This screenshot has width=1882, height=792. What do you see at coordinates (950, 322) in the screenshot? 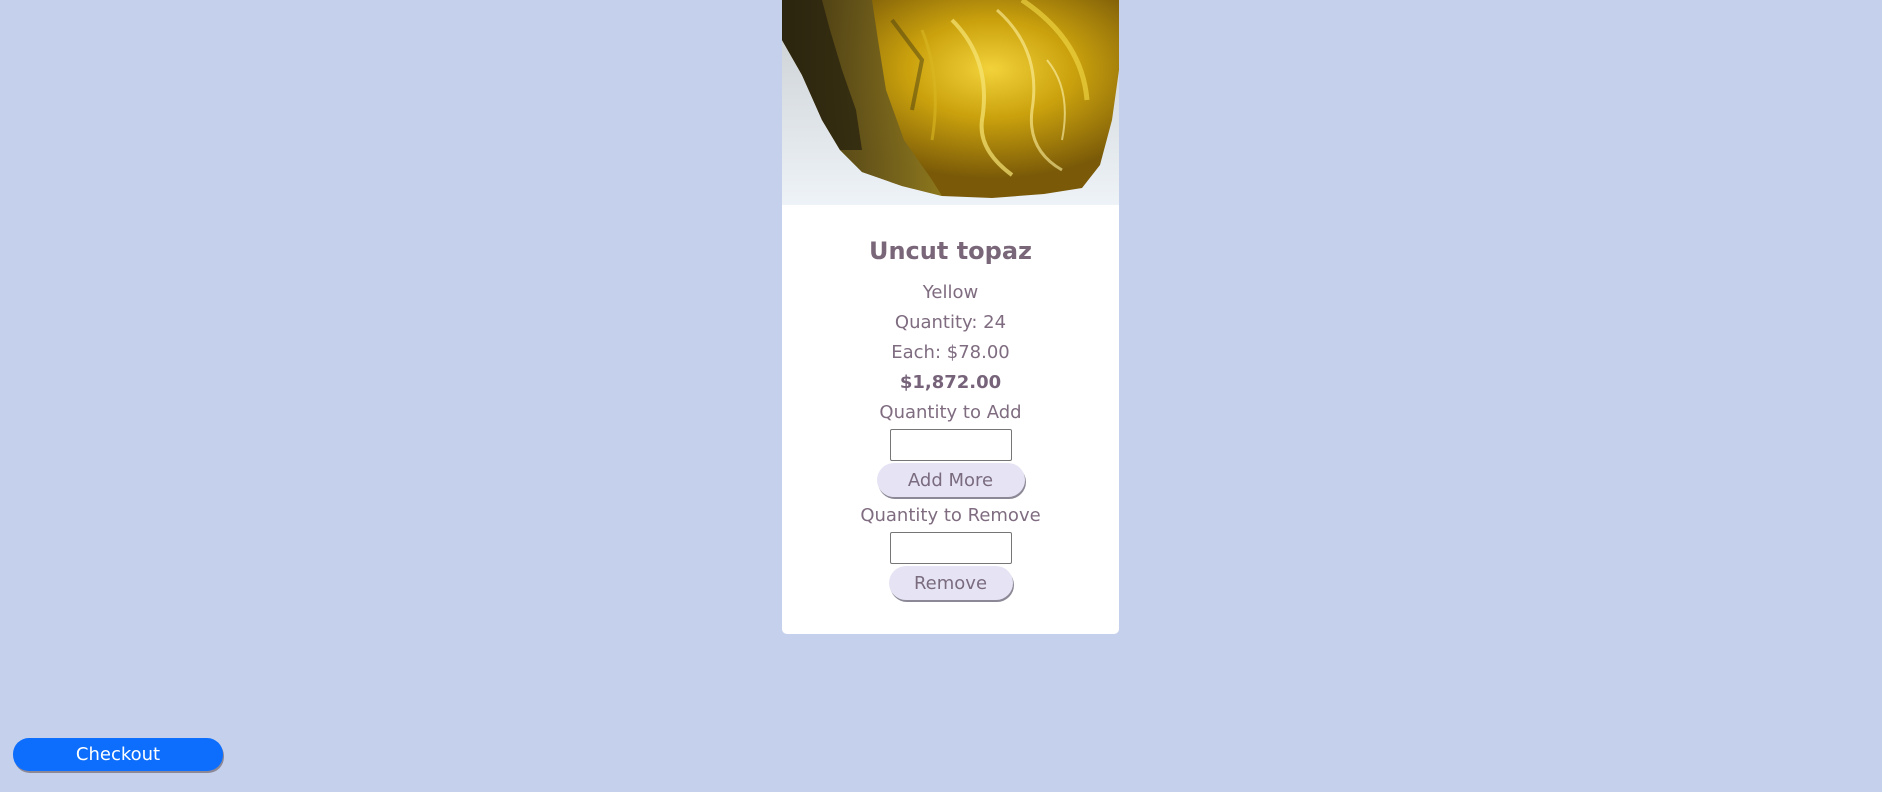
I see `product-quantity: Quantity: 24` at bounding box center [950, 322].